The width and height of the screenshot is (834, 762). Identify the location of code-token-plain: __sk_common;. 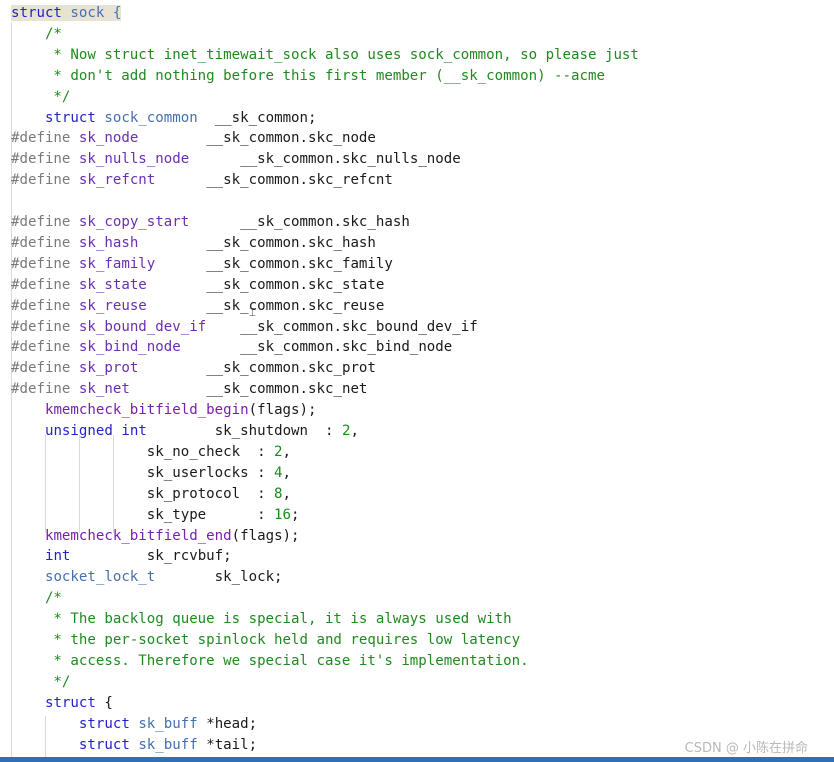
(257, 117).